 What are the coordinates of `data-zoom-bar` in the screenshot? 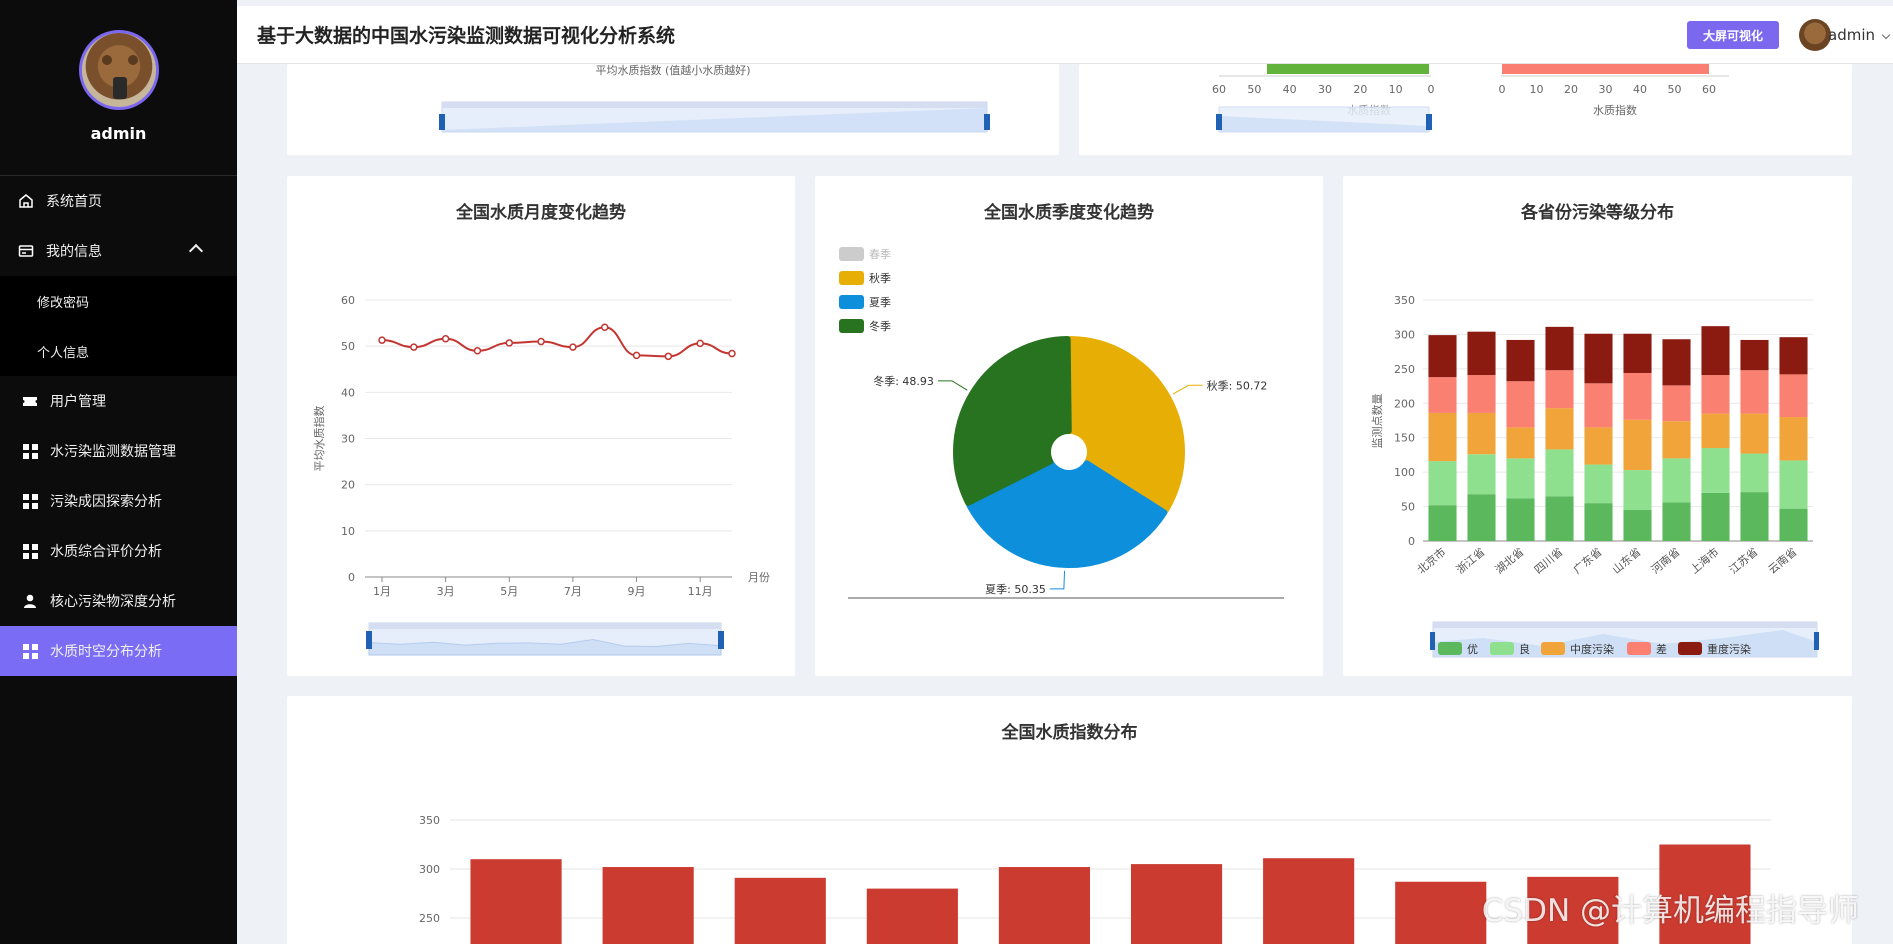 It's located at (1625, 625).